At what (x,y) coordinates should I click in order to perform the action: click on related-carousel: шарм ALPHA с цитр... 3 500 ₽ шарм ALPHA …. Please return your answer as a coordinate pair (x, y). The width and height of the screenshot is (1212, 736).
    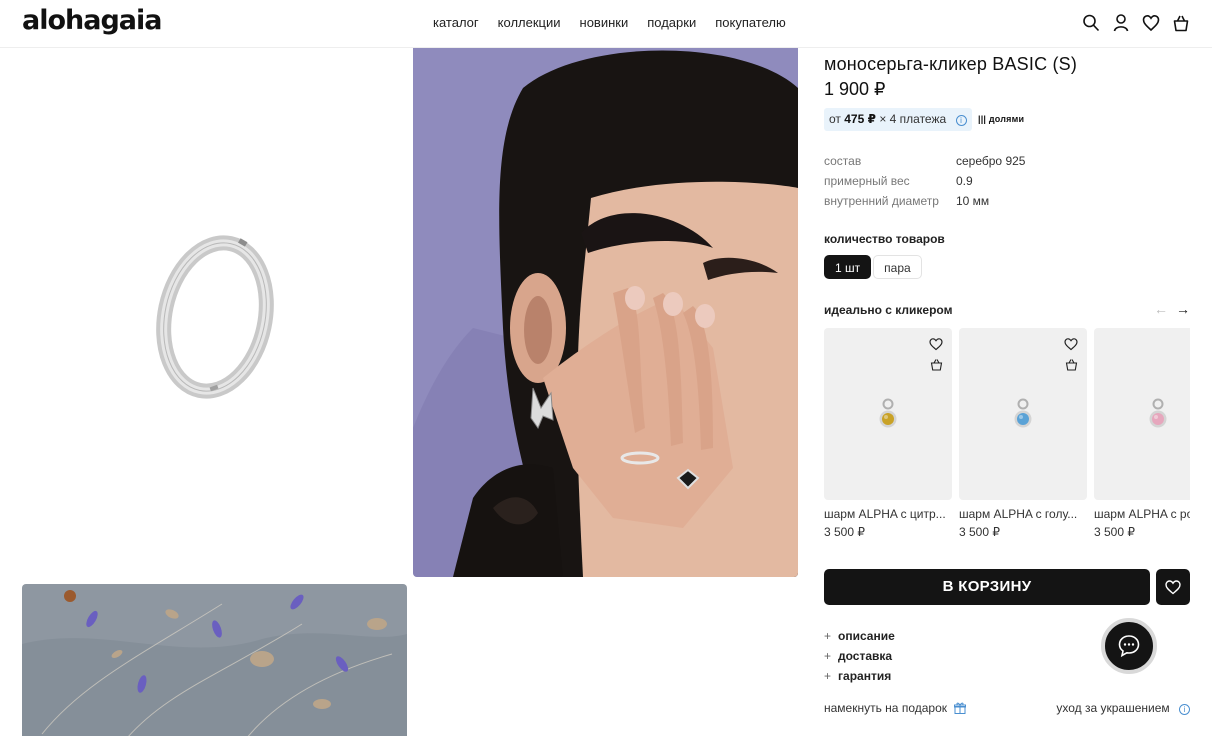
    Looking at the image, I should click on (1007, 436).